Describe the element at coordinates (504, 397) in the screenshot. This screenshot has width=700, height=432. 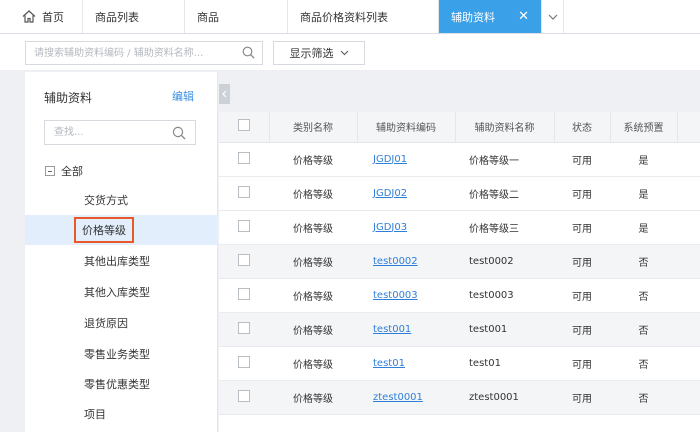
I see `cell-name: ztest0001` at that location.